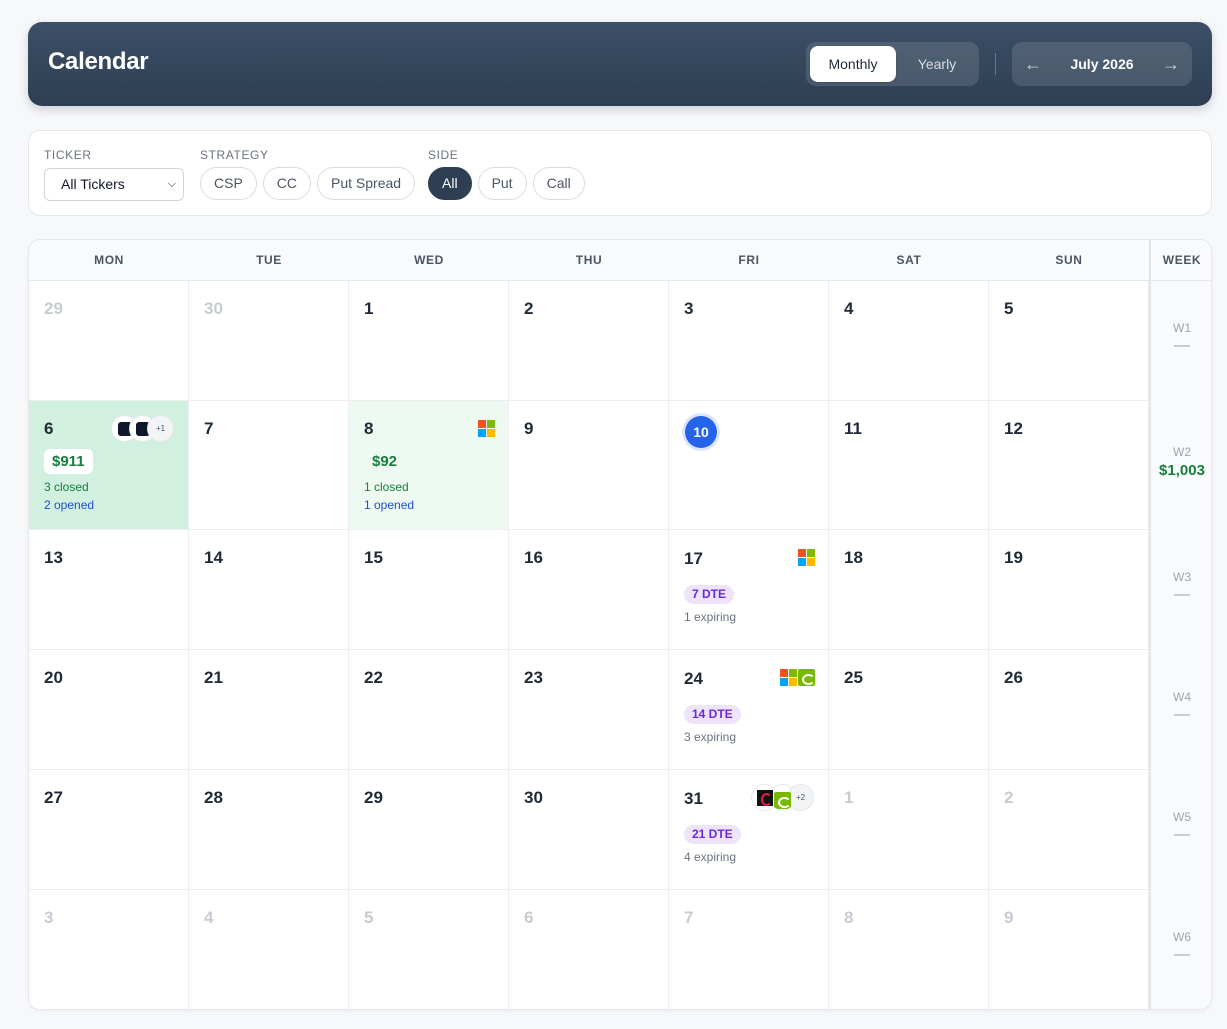 This screenshot has width=1227, height=1029. What do you see at coordinates (749, 465) in the screenshot?
I see `day-cell: 10` at bounding box center [749, 465].